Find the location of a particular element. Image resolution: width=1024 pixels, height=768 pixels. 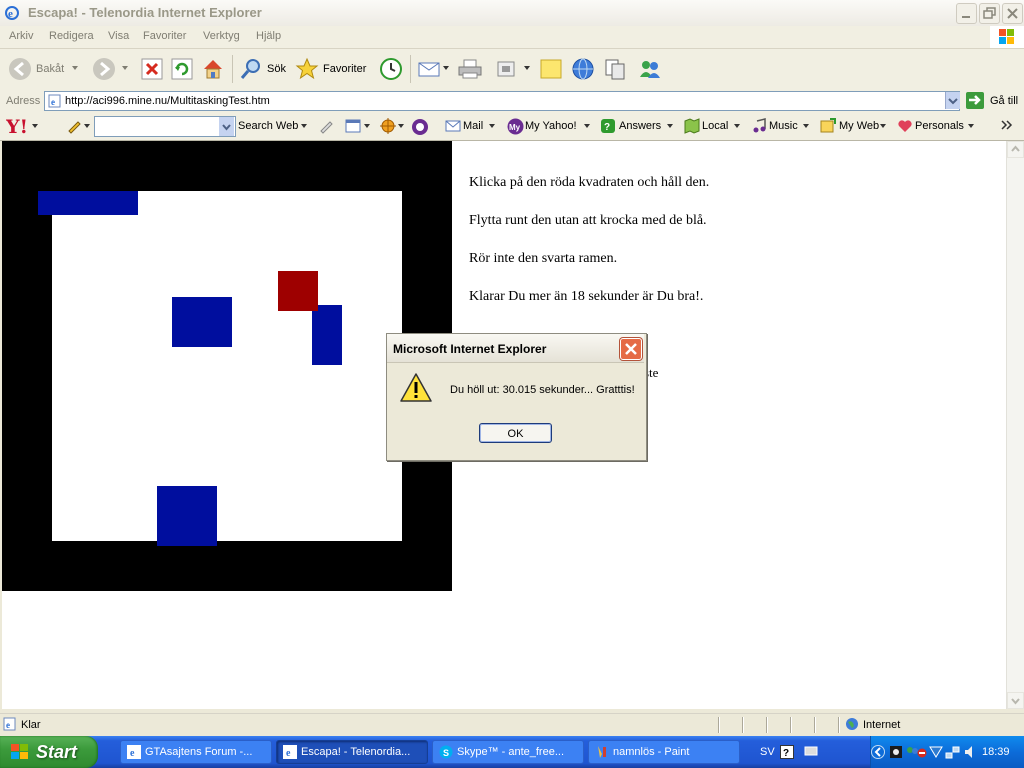

mail-button is located at coordinates (433, 69).